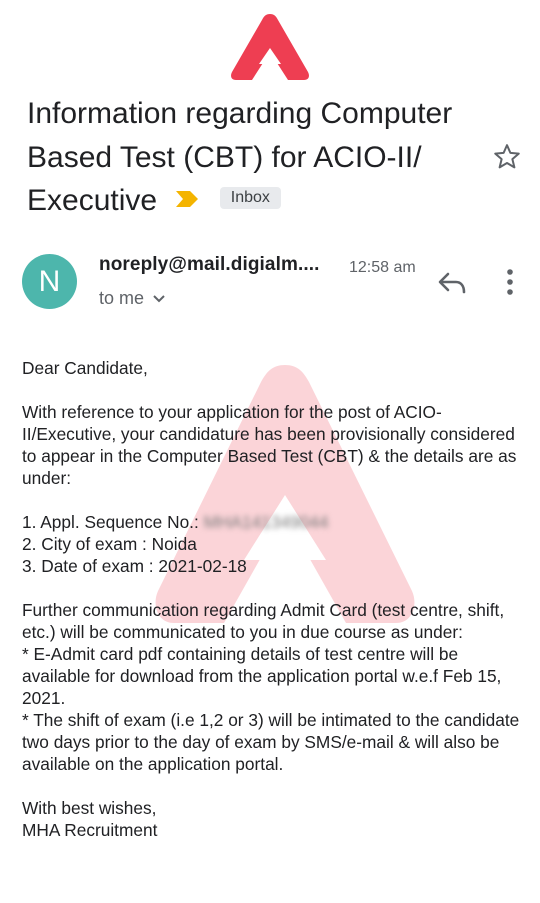 This screenshot has height=903, width=540. I want to click on chevron-down-icon, so click(159, 299).